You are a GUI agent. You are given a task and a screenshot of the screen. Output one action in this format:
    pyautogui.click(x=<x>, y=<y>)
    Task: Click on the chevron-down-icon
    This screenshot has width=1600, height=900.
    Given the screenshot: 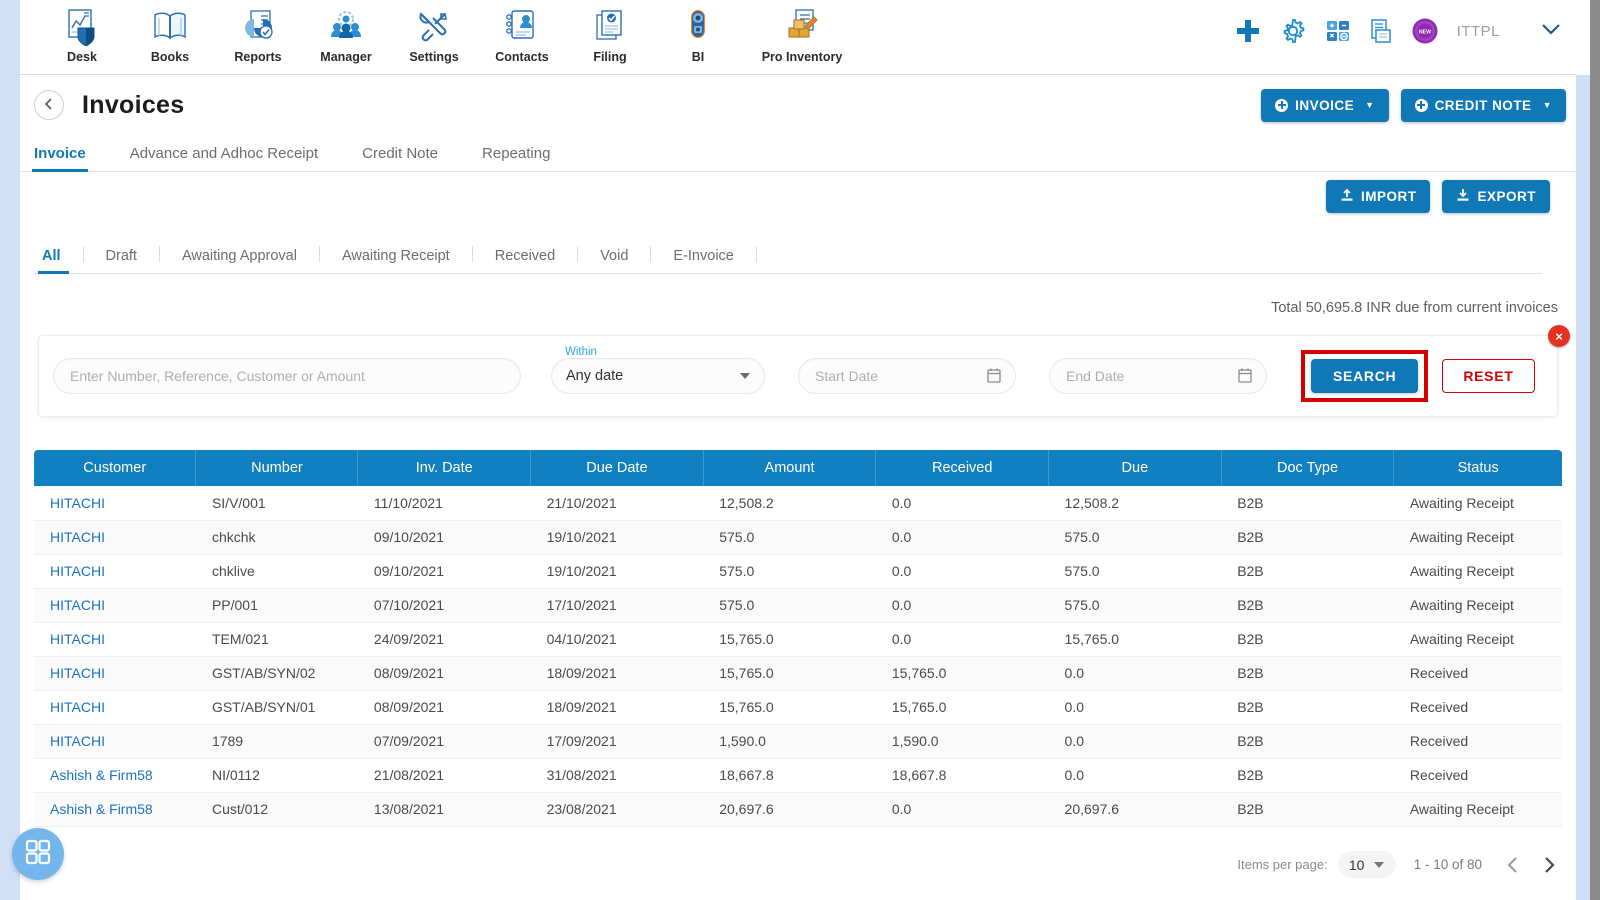 What is the action you would take?
    pyautogui.click(x=1540, y=31)
    